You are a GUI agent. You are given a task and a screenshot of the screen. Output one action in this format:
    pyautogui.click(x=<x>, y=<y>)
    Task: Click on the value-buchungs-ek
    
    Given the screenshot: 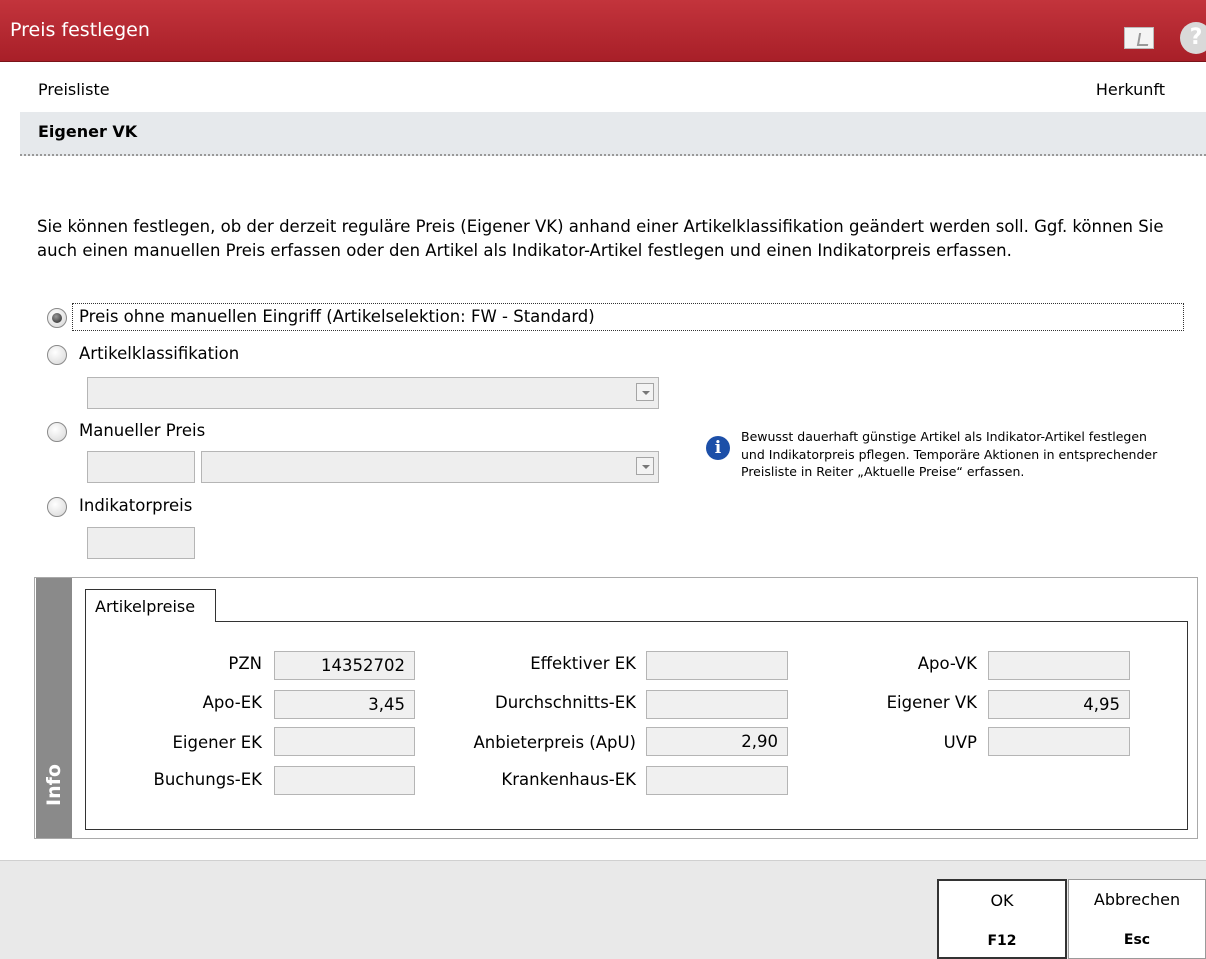 What is the action you would take?
    pyautogui.click(x=344, y=780)
    